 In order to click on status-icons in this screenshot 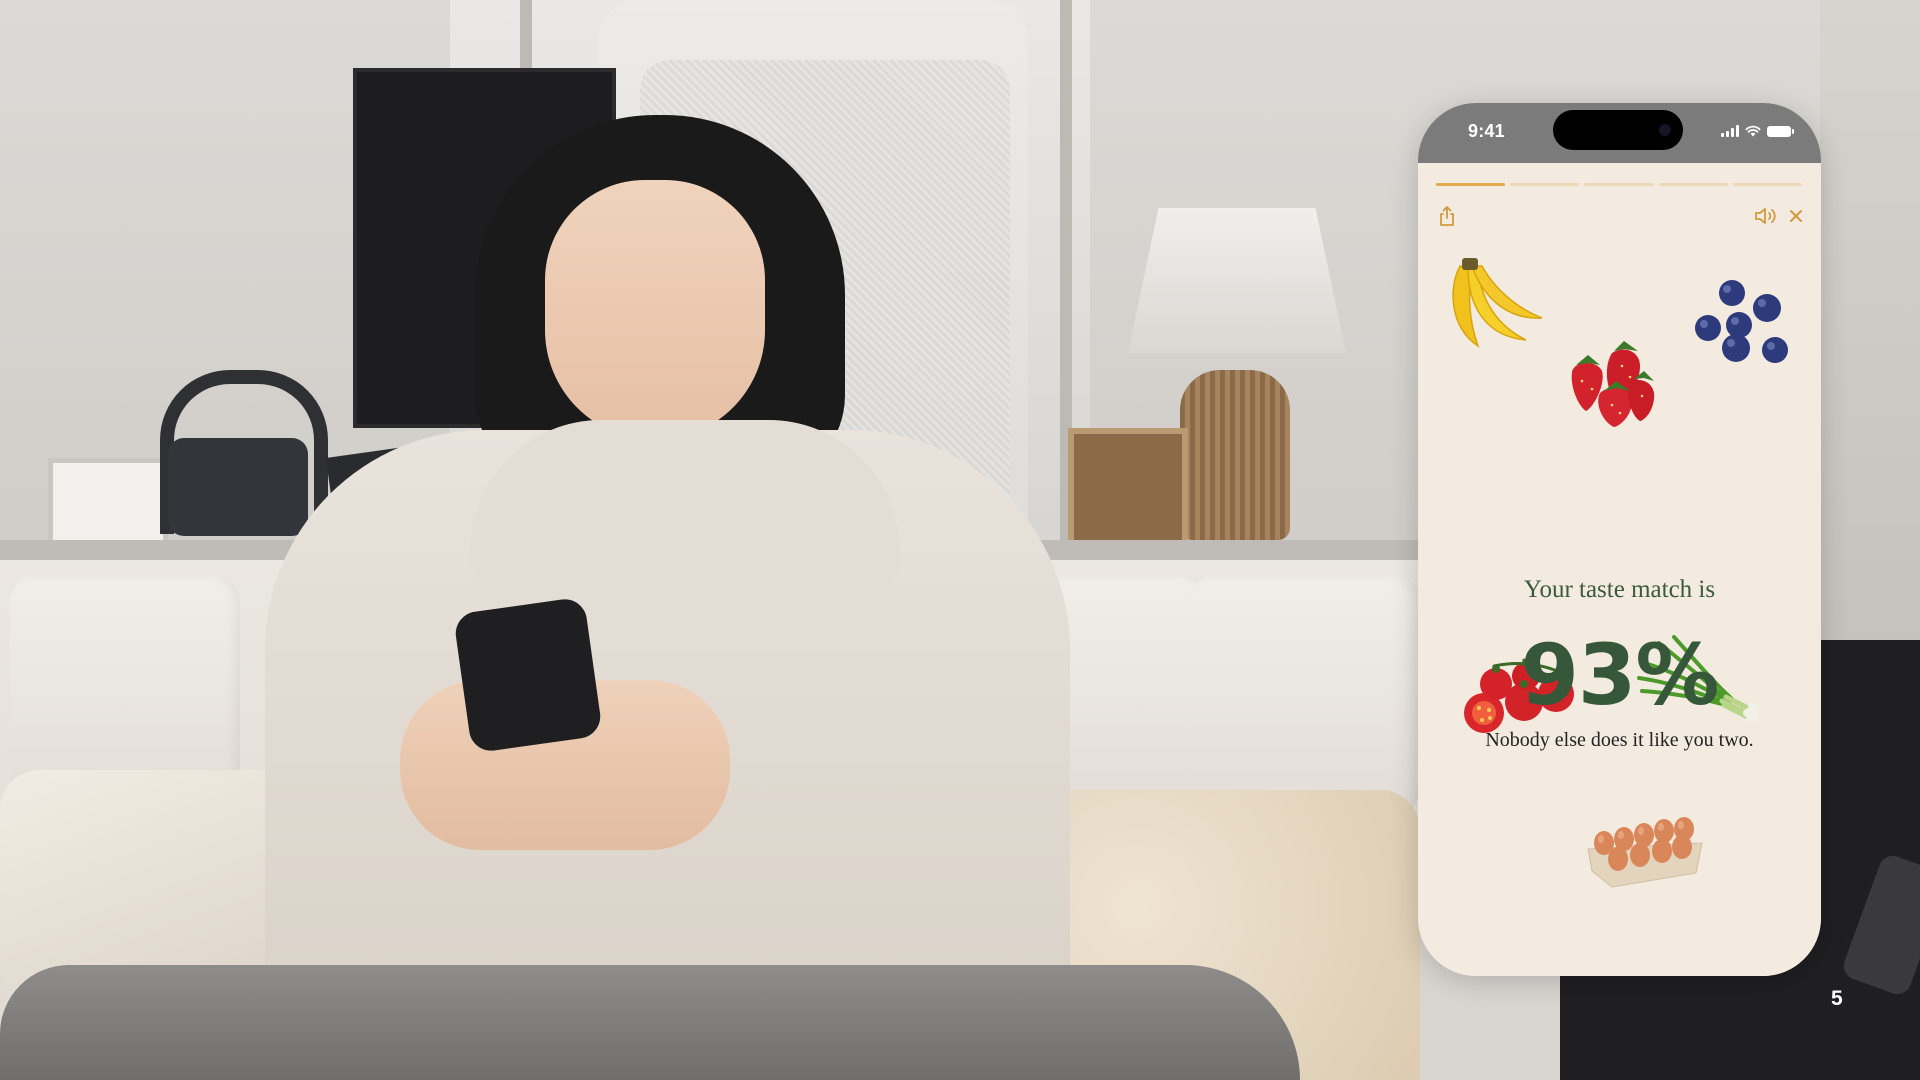, I will do `click(1757, 131)`.